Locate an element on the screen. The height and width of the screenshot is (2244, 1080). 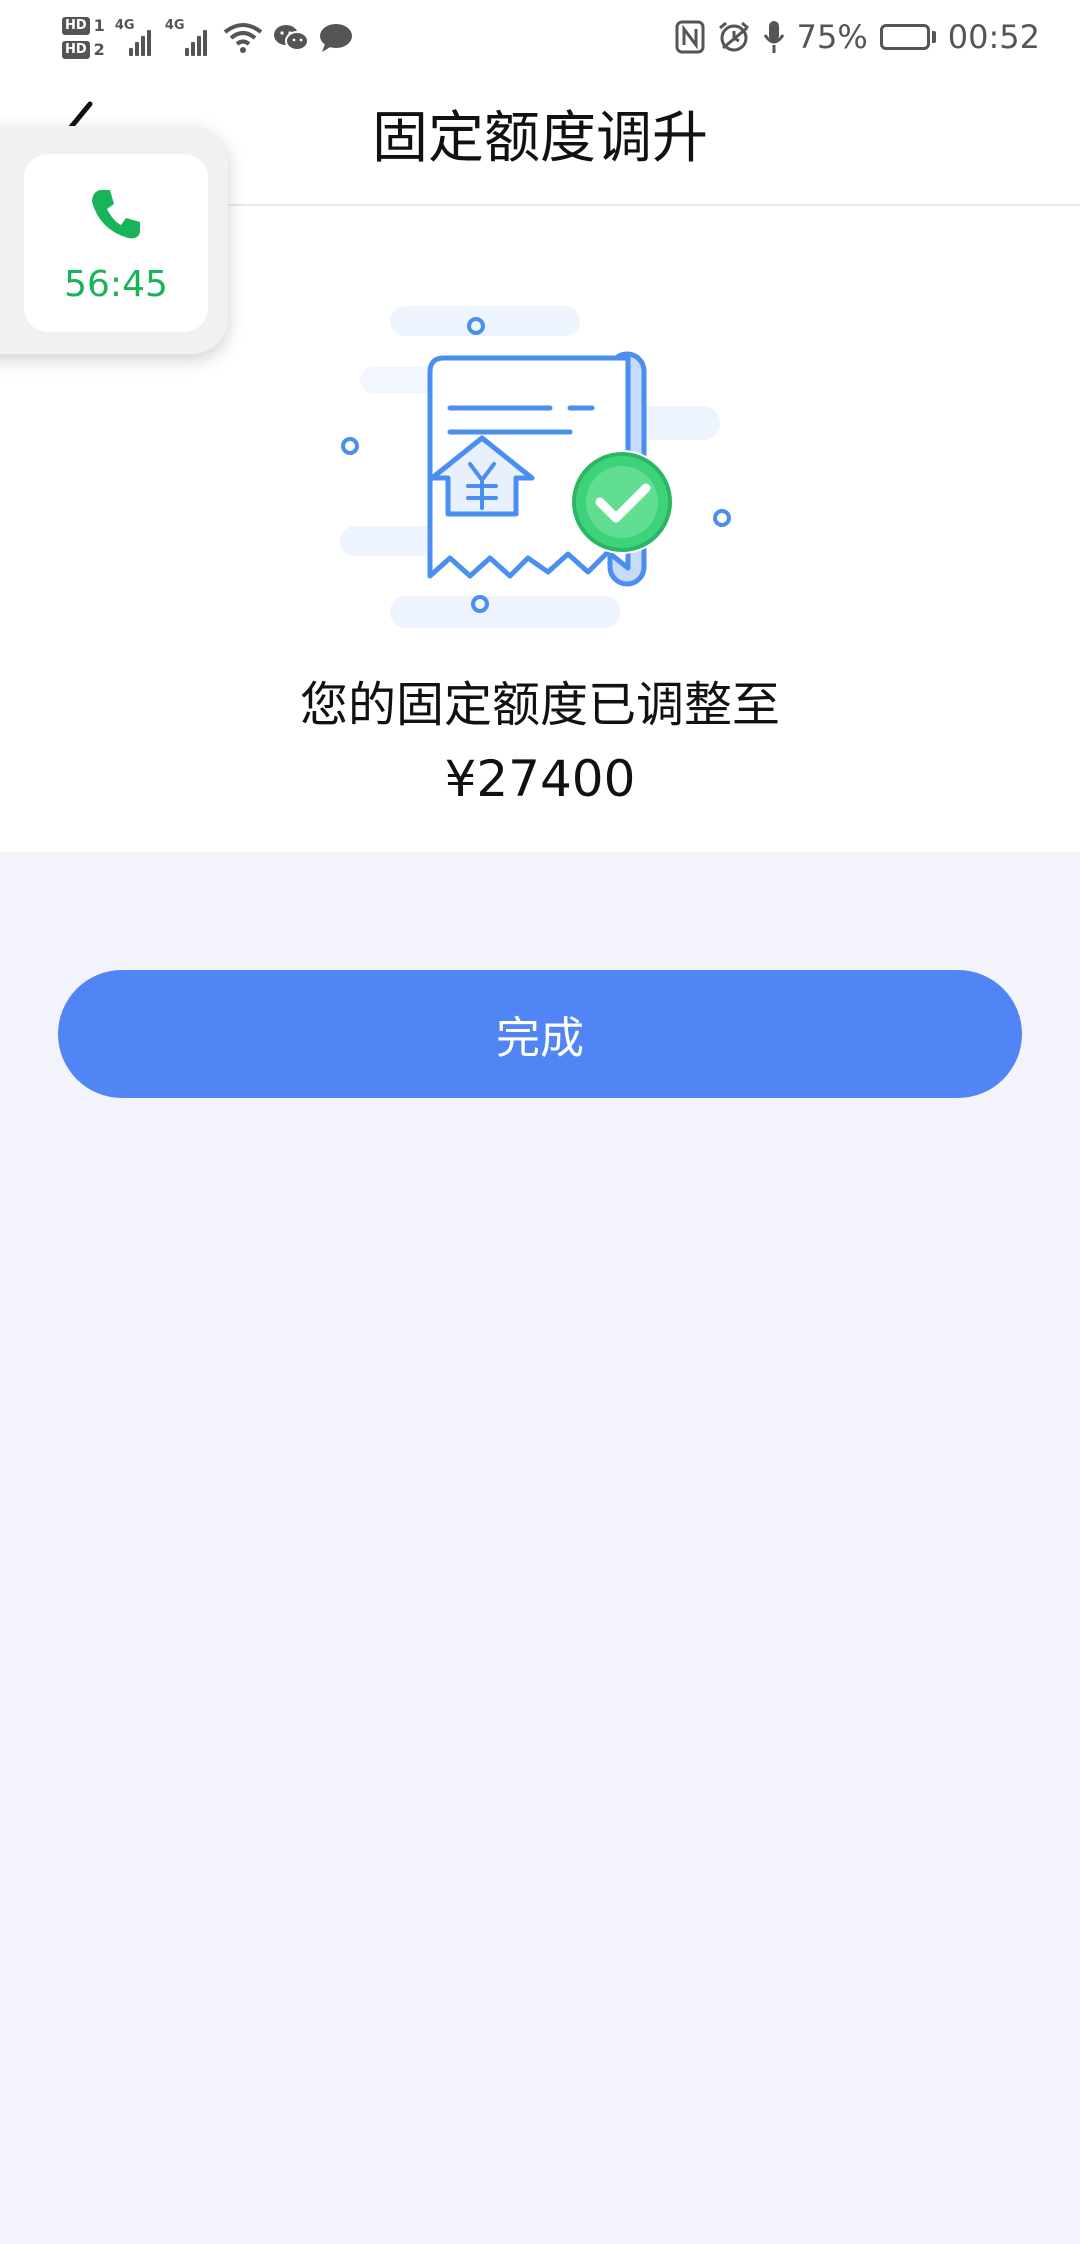
nfc-icon is located at coordinates (690, 37).